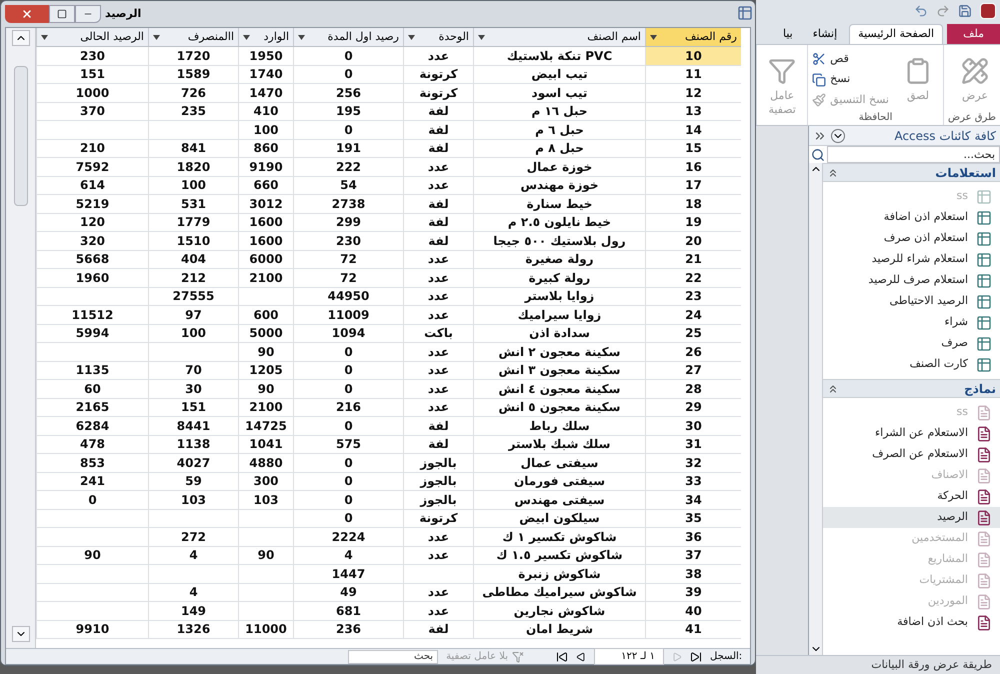 This screenshot has height=674, width=1000. What do you see at coordinates (931, 664) in the screenshot?
I see `status-text: طريقة عرض ورقة البيانات` at bounding box center [931, 664].